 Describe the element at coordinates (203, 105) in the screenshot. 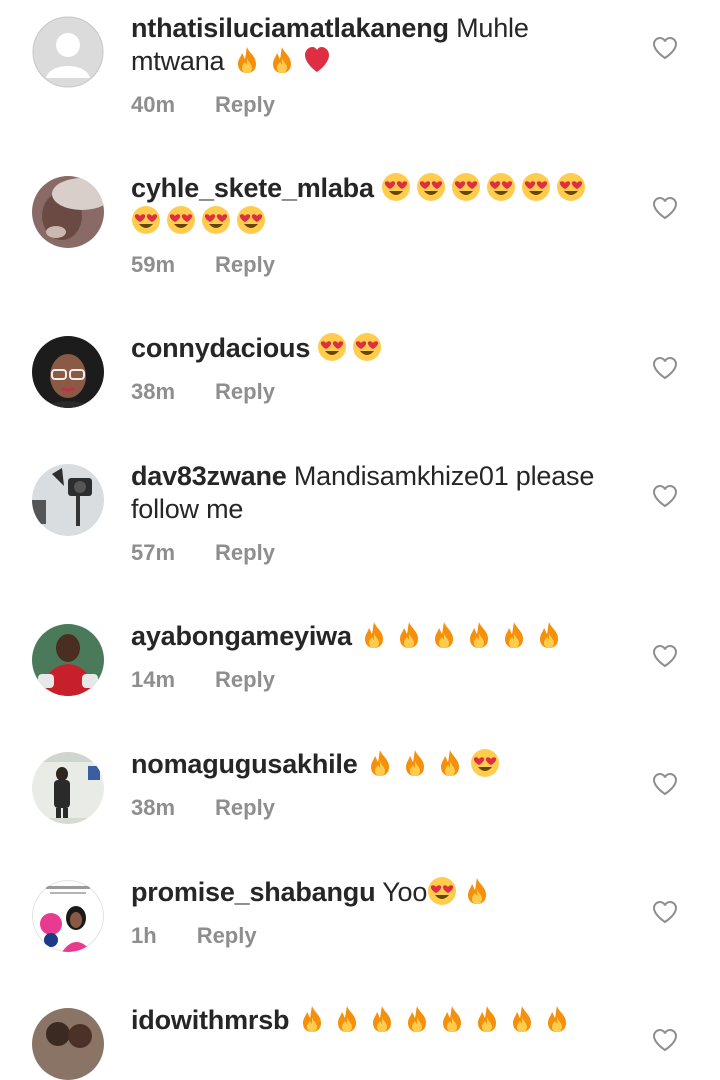

I see `comment-meta: 40m Reply` at that location.